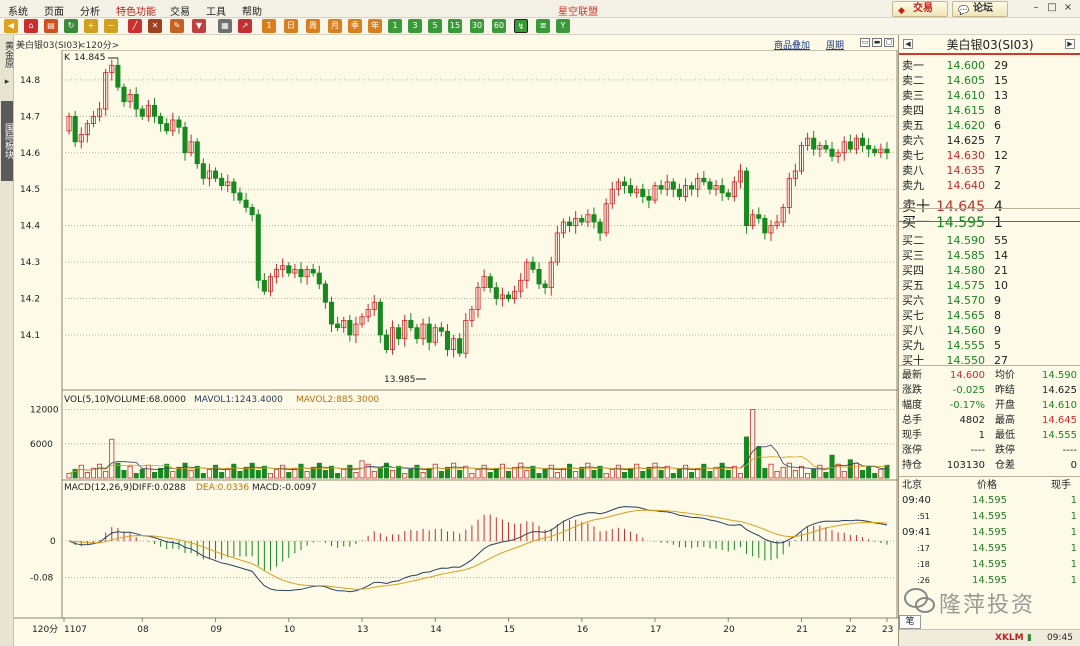 The width and height of the screenshot is (1080, 646). Describe the element at coordinates (355, 26) in the screenshot. I see `period-season-icon: 季` at that location.